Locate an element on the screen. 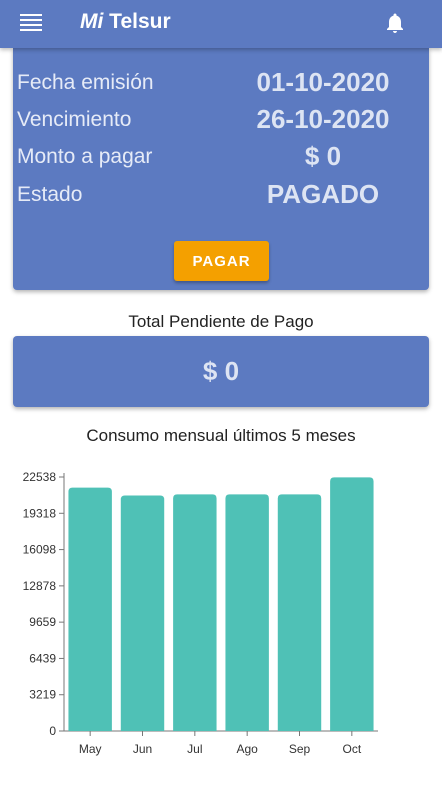 The width and height of the screenshot is (442, 800). y-tick-label: 9659 is located at coordinates (42, 622).